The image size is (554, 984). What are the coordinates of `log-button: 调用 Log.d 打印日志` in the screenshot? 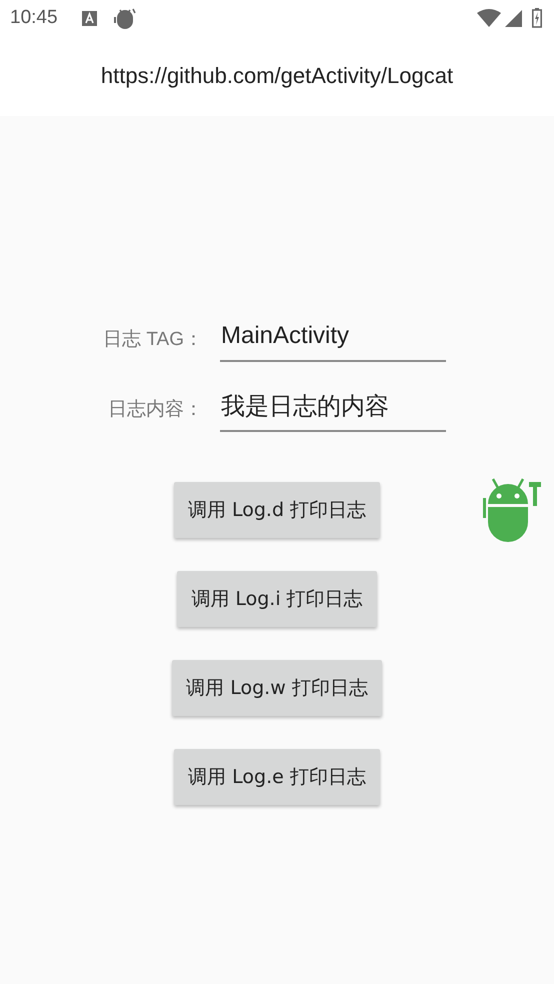 It's located at (277, 510).